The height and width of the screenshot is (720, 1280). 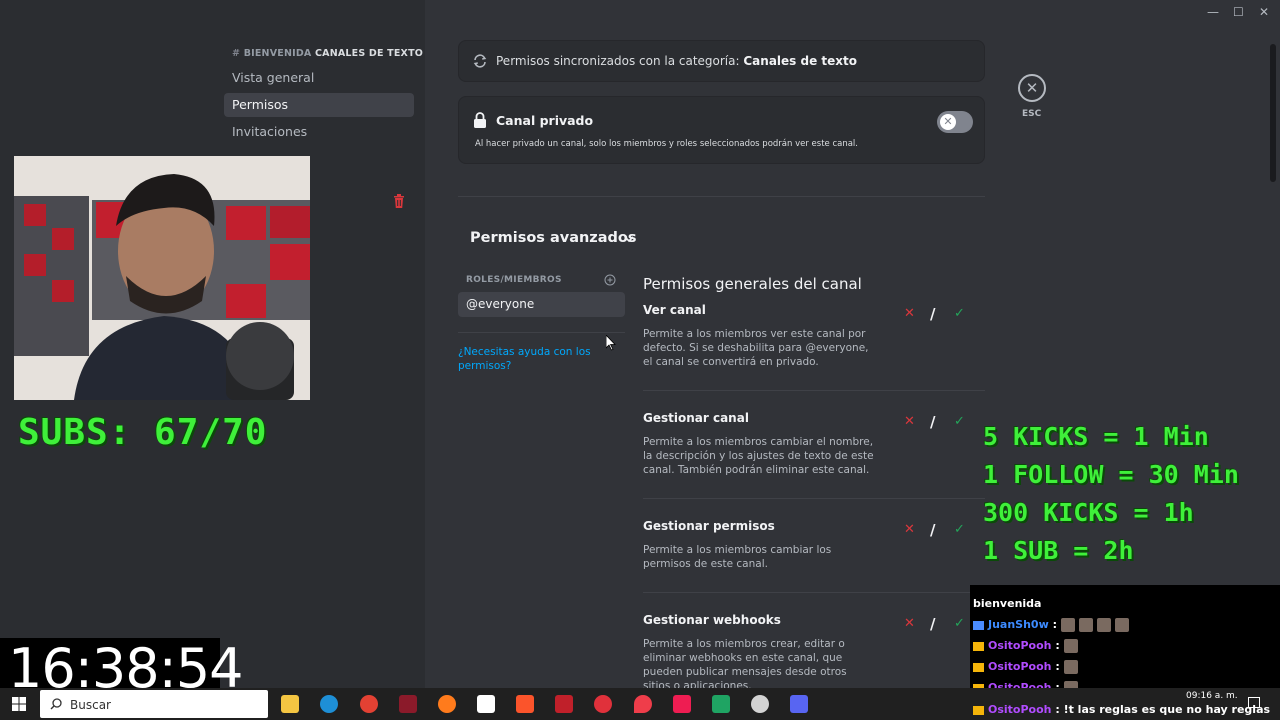 I want to click on discord-icon, so click(x=799, y=704).